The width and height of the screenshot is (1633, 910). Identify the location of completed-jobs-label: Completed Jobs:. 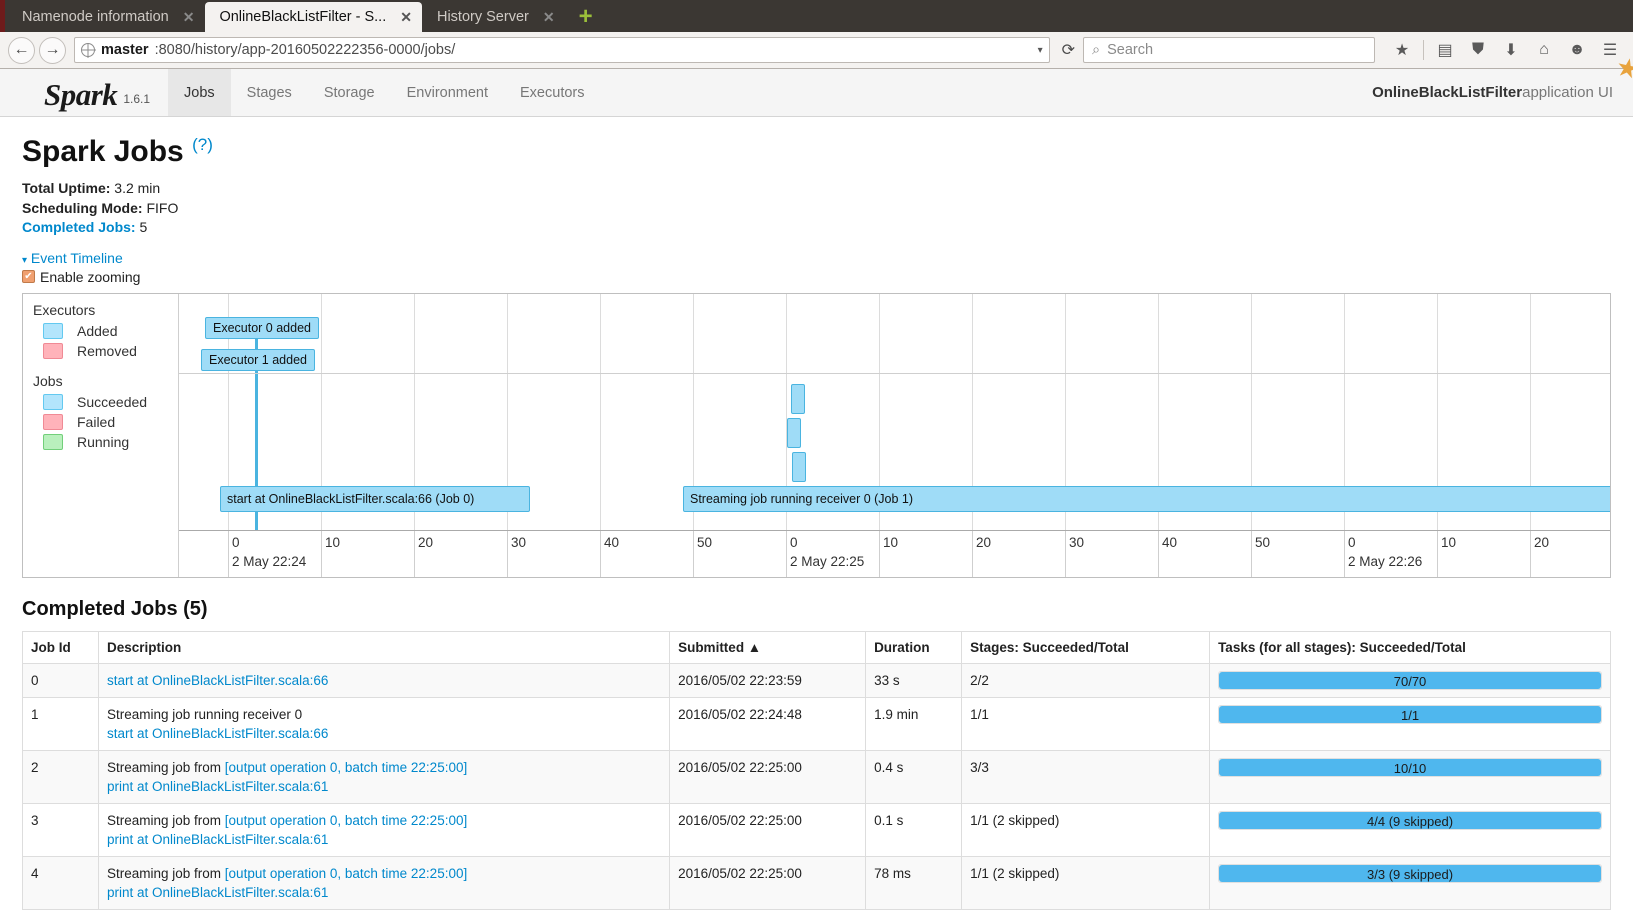
(79, 227).